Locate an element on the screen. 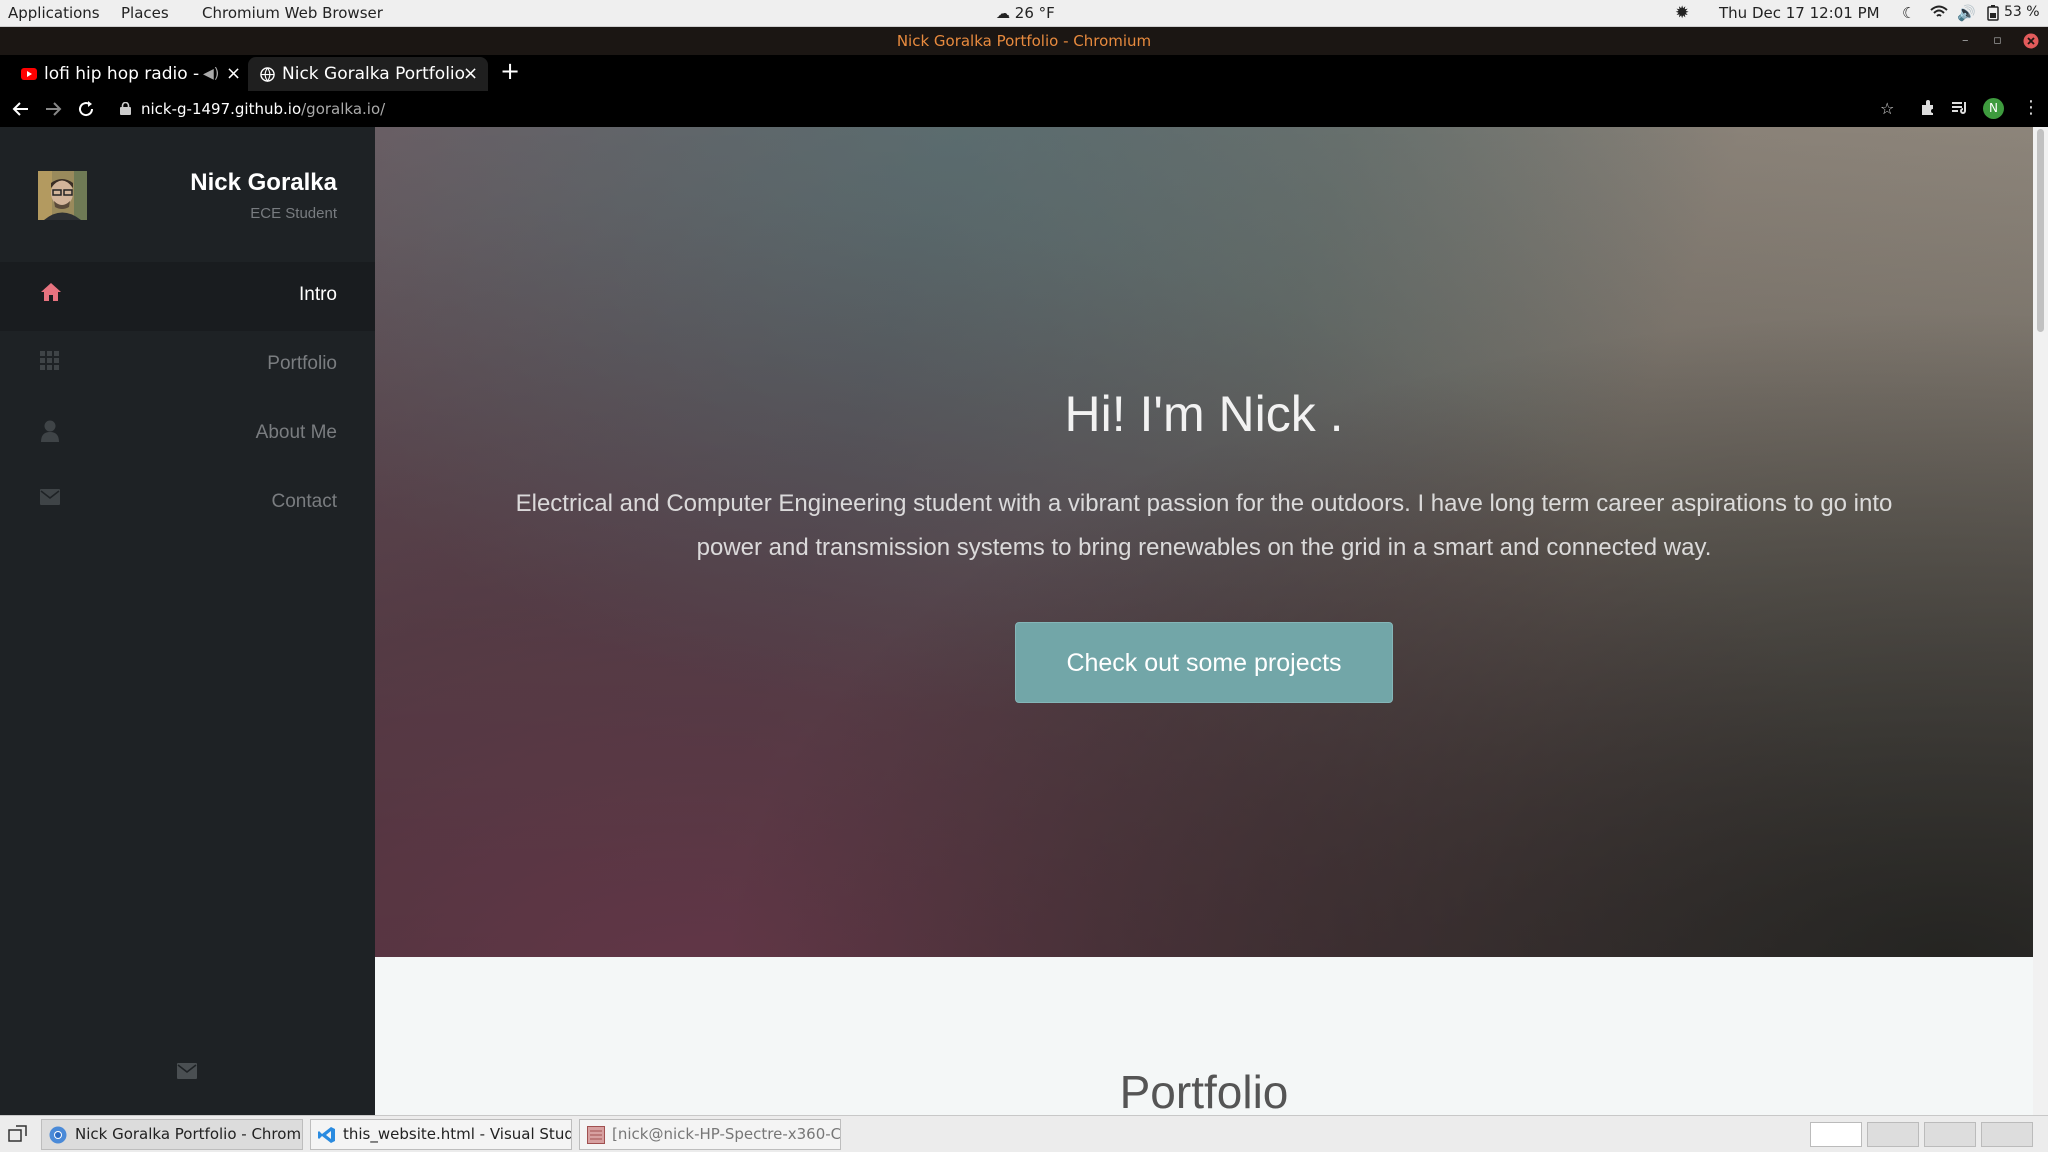 The width and height of the screenshot is (2048, 1152). wifi-icon is located at coordinates (1939, 12).